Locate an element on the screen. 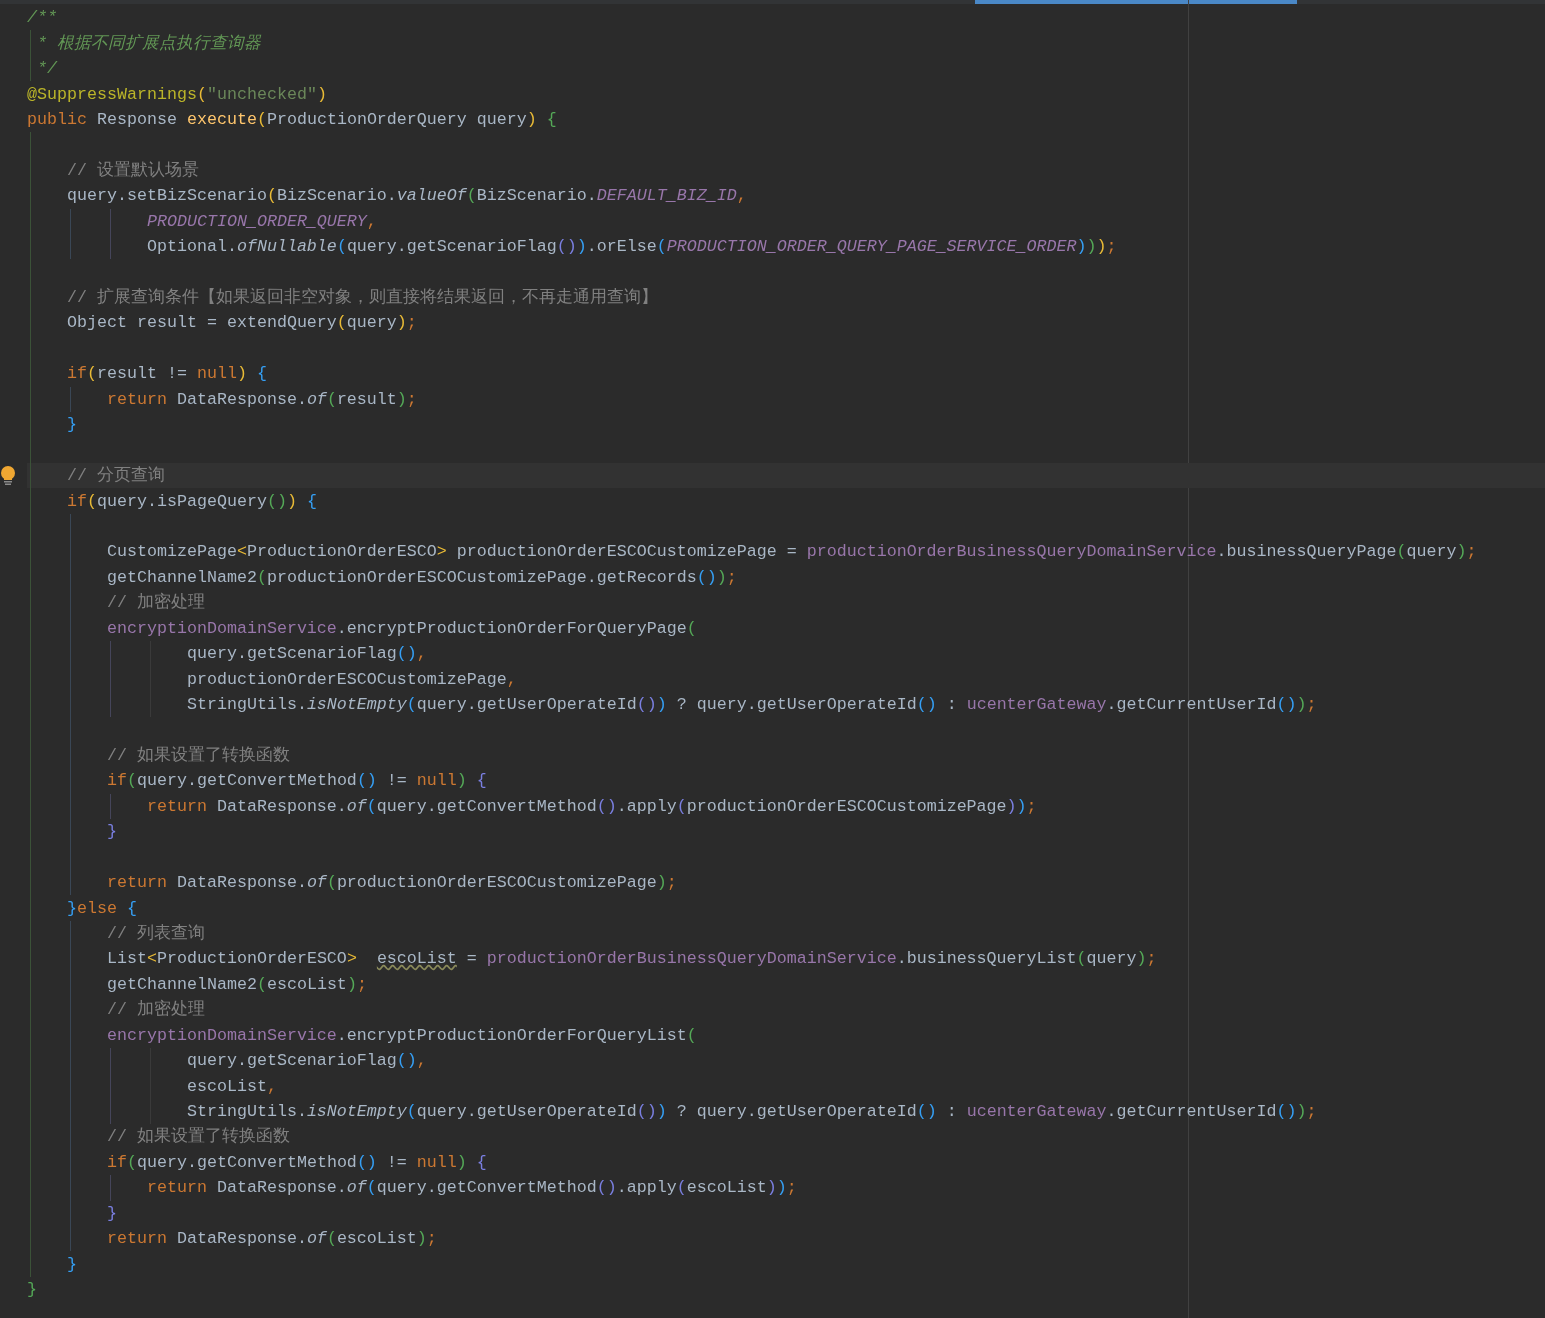  code-line: }else { is located at coordinates (101, 908).